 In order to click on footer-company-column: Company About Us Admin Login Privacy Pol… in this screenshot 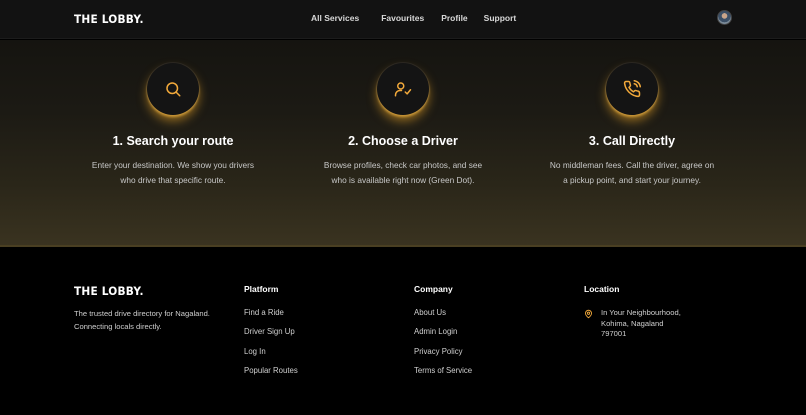, I will do `click(443, 335)`.